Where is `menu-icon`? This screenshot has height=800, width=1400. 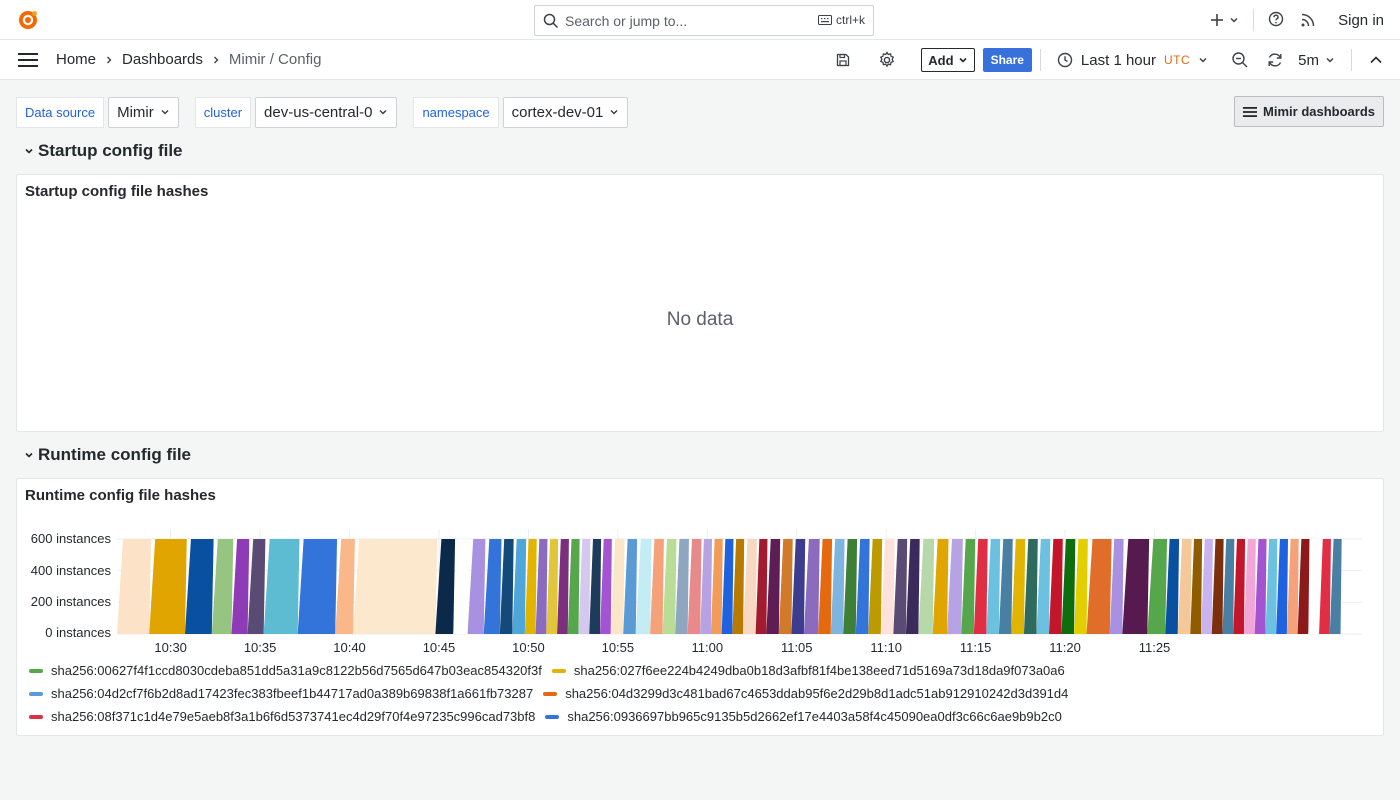
menu-icon is located at coordinates (28, 60).